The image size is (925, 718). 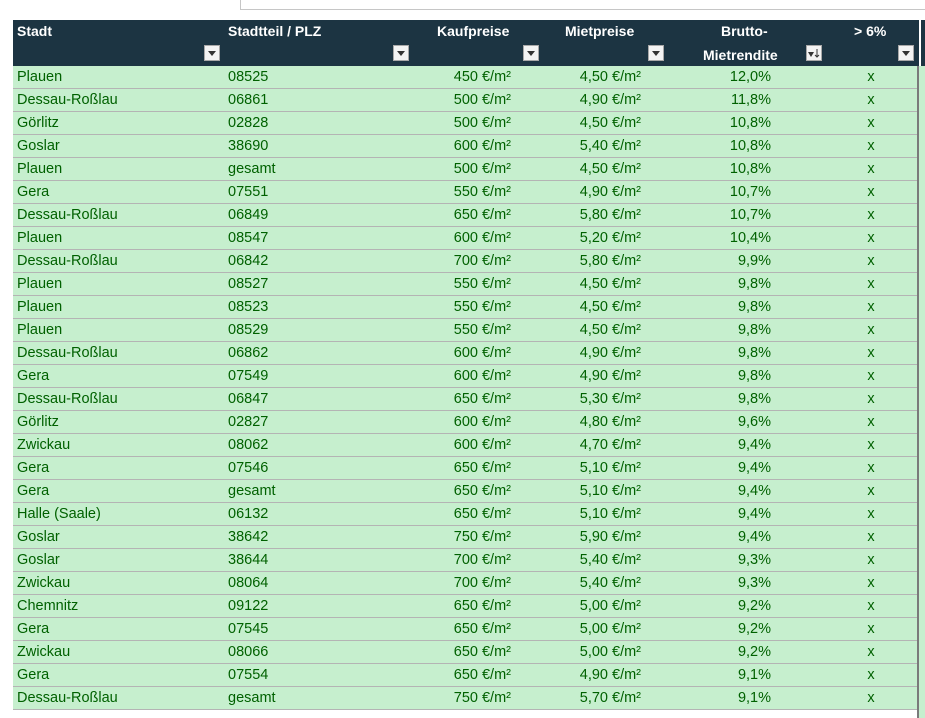 I want to click on cell-mietpreis: 5,40 €/m², so click(x=592, y=583).